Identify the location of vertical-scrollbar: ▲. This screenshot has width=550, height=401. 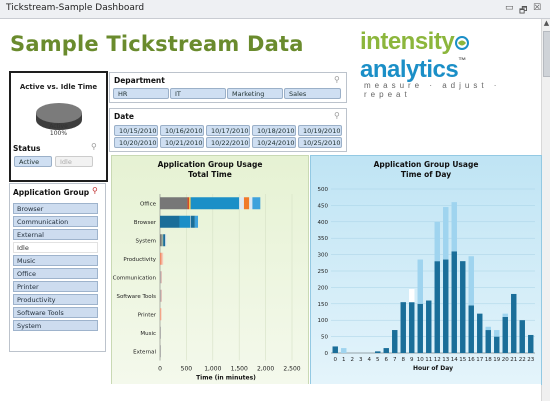
(545, 210).